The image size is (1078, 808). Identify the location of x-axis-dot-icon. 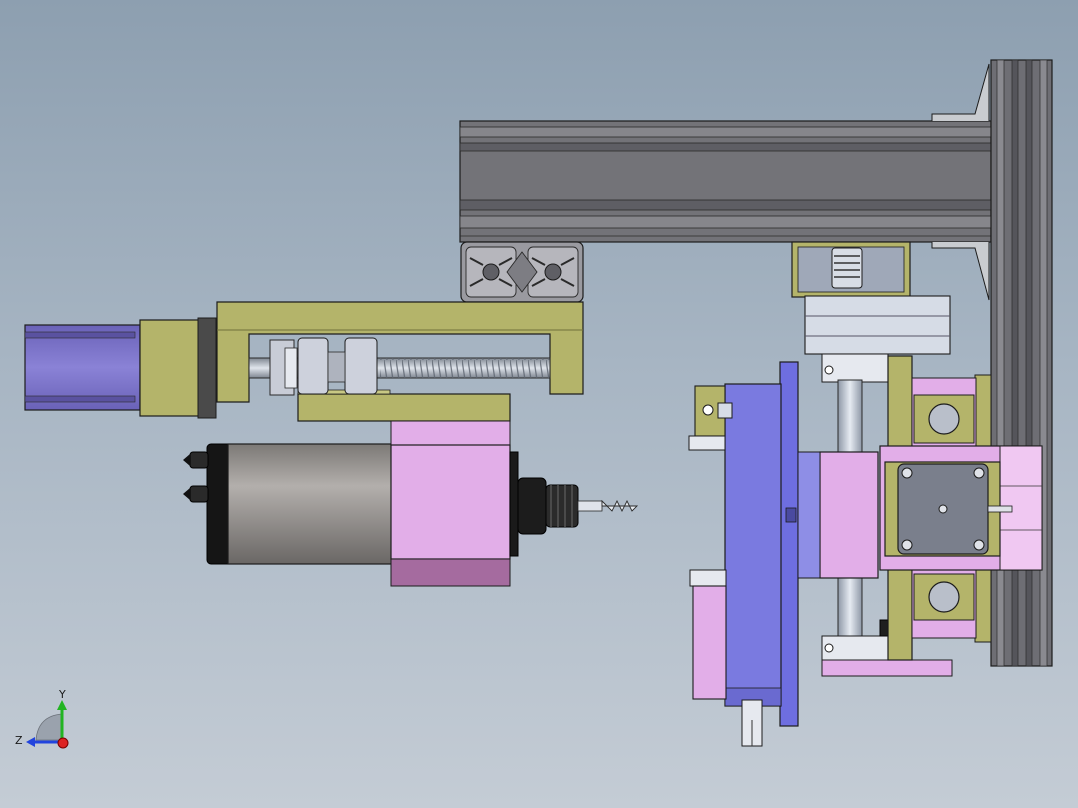
(63, 743).